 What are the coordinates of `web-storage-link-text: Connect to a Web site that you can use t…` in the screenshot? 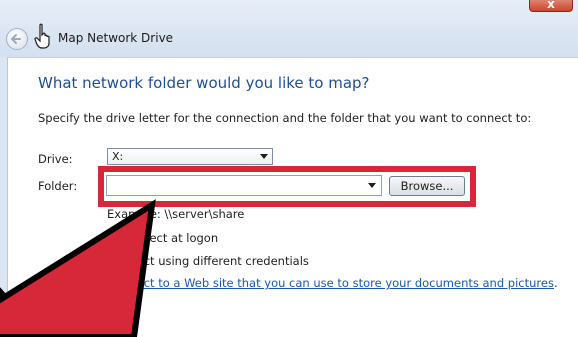 It's located at (330, 283).